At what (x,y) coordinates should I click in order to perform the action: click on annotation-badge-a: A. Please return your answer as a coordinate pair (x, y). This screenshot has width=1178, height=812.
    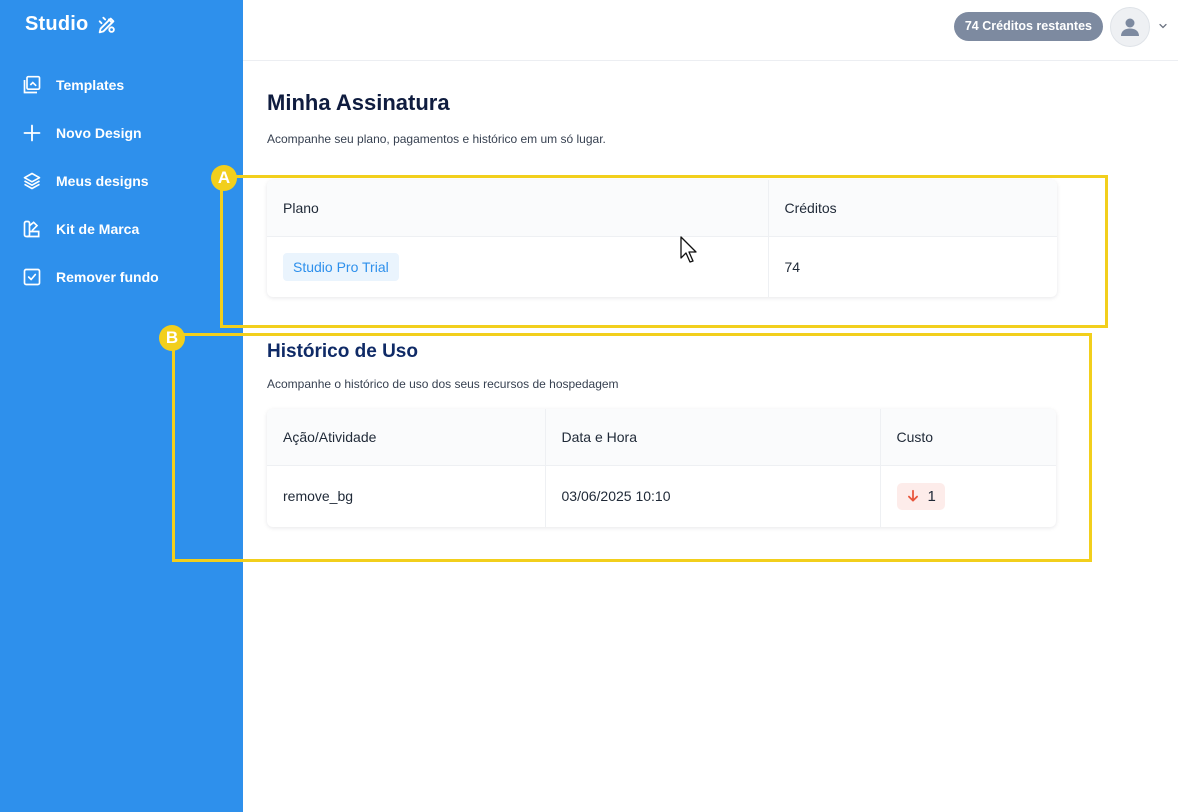
    Looking at the image, I should click on (224, 178).